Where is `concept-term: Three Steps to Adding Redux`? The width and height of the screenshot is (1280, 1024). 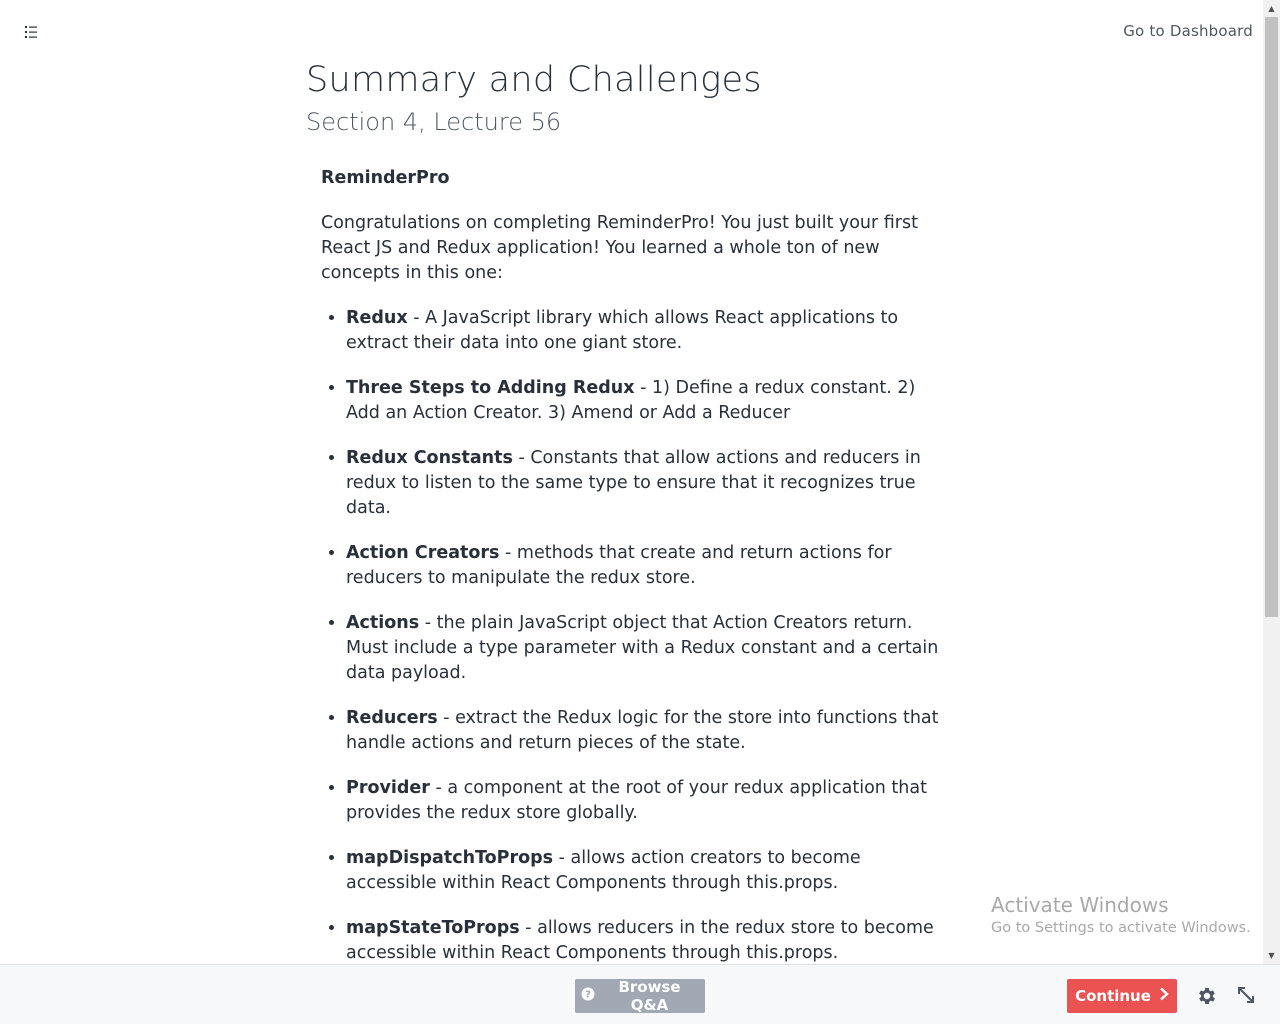 concept-term: Three Steps to Adding Redux is located at coordinates (490, 388).